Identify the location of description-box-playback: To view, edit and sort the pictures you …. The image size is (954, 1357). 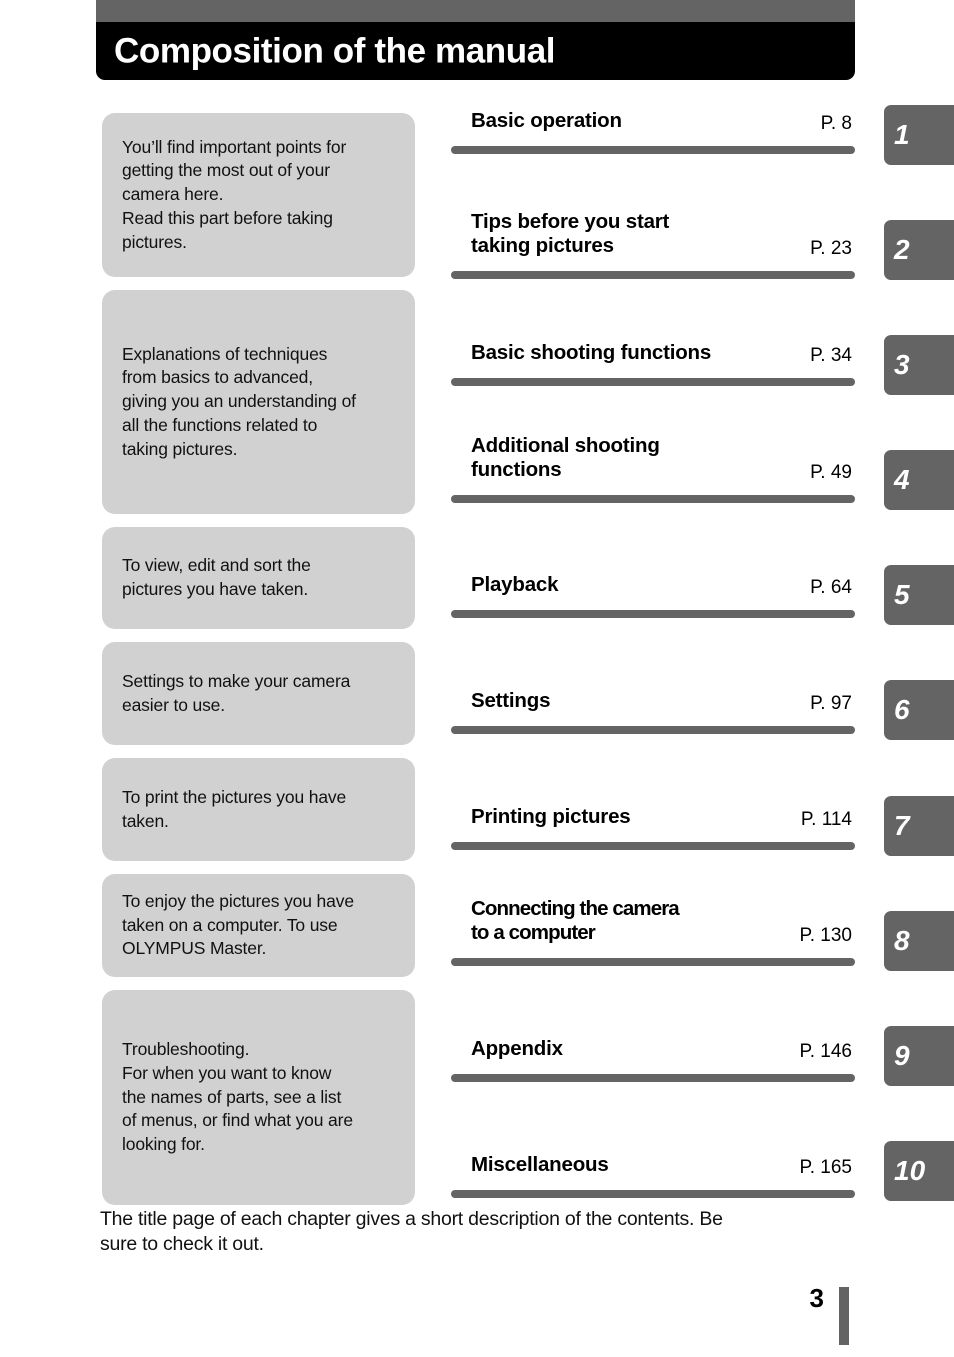
(258, 578).